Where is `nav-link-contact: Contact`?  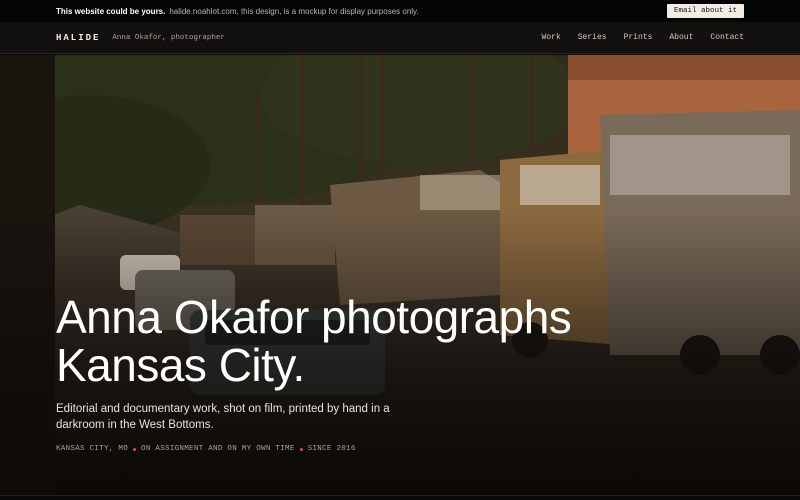
nav-link-contact: Contact is located at coordinates (727, 37).